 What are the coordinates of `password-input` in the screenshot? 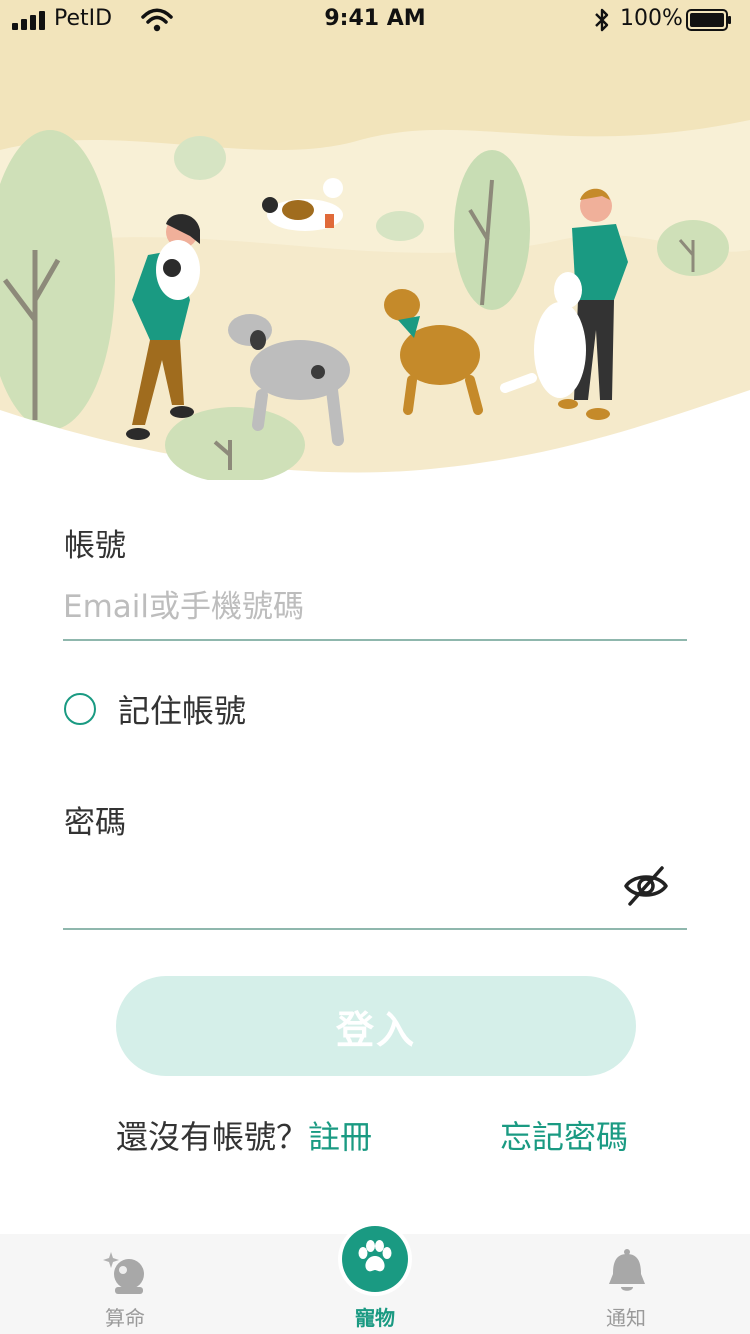 It's located at (333, 898).